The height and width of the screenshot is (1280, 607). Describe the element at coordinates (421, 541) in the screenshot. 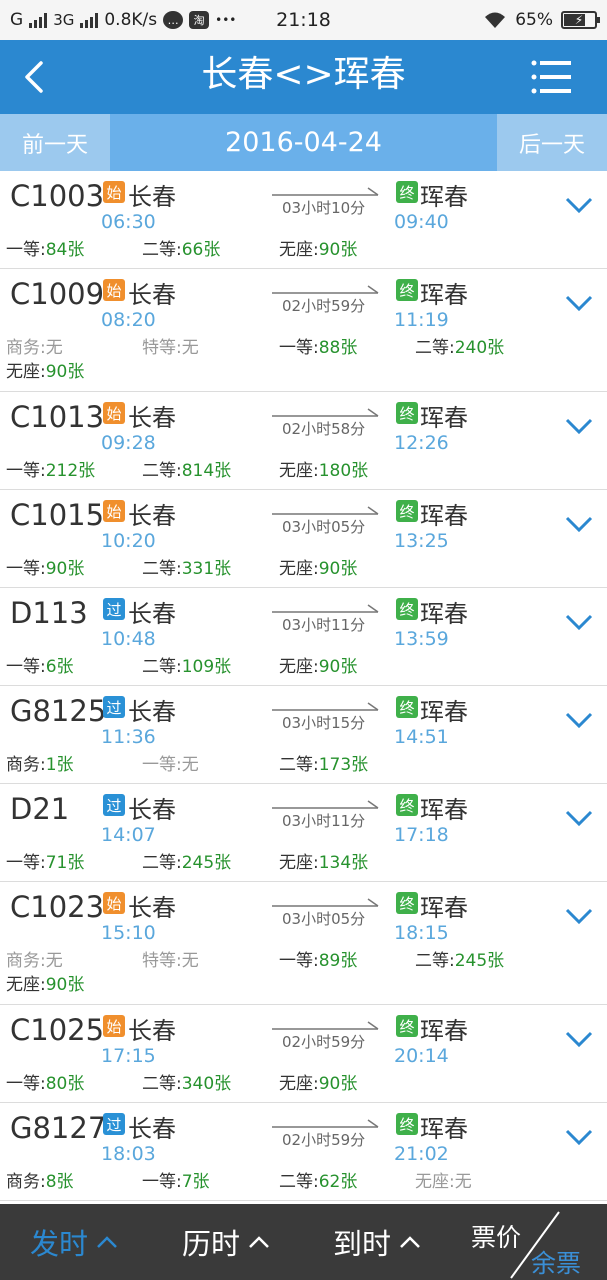

I see `arrival-time: 13:25` at that location.